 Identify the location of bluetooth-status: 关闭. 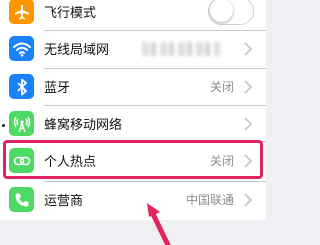
(221, 87).